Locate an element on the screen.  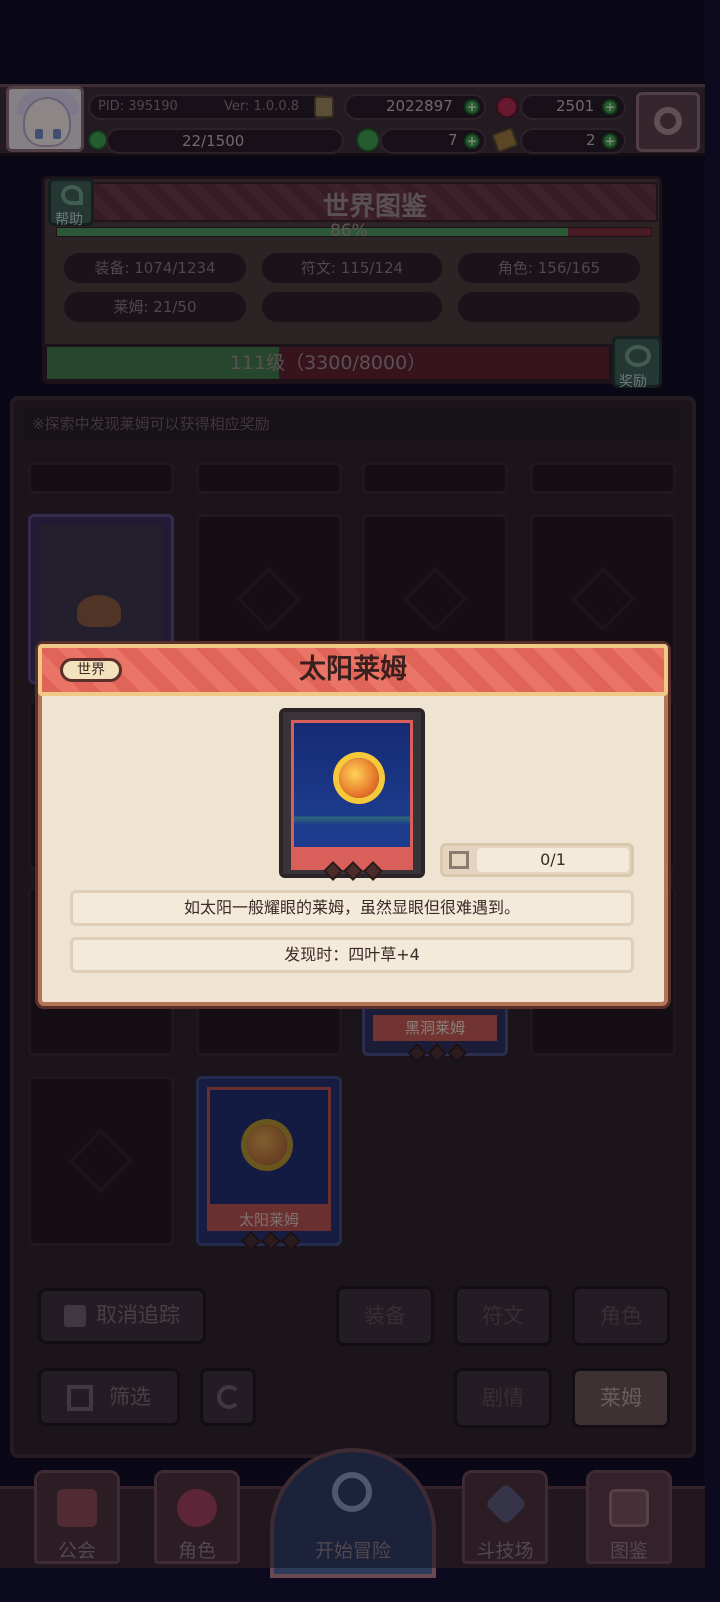
modal-lime-card is located at coordinates (352, 793).